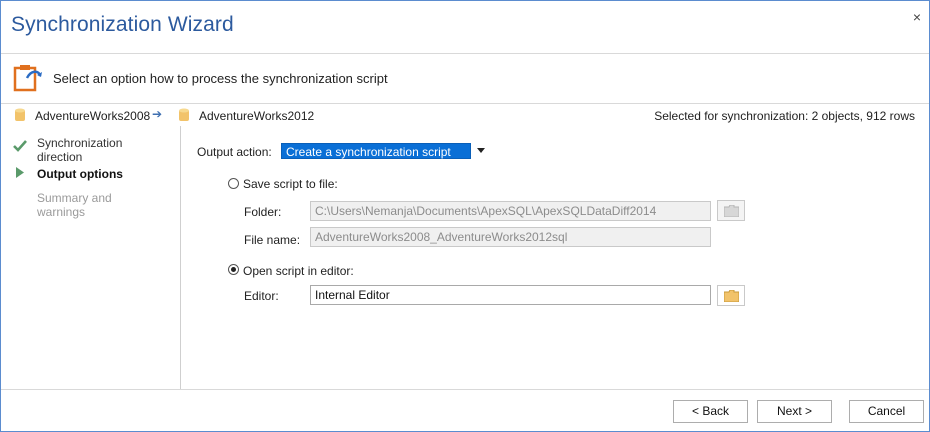 The height and width of the screenshot is (432, 930). What do you see at coordinates (272, 240) in the screenshot?
I see `filename-label: File name:` at bounding box center [272, 240].